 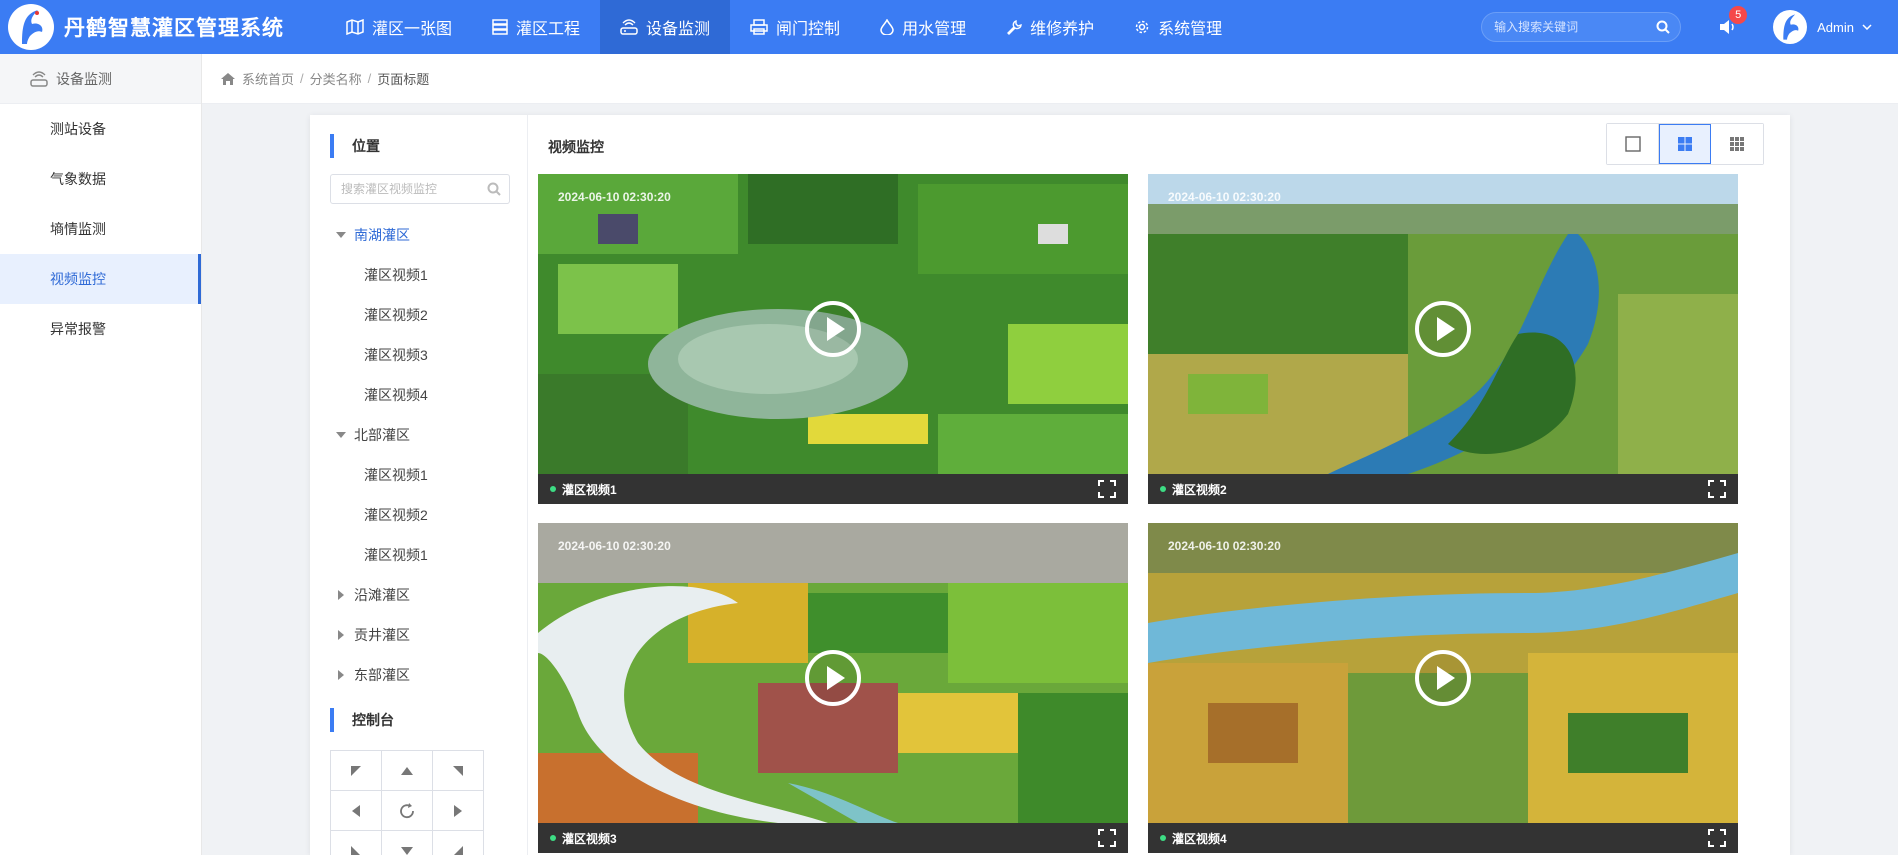 I want to click on ptz-up-button, so click(x=407, y=771).